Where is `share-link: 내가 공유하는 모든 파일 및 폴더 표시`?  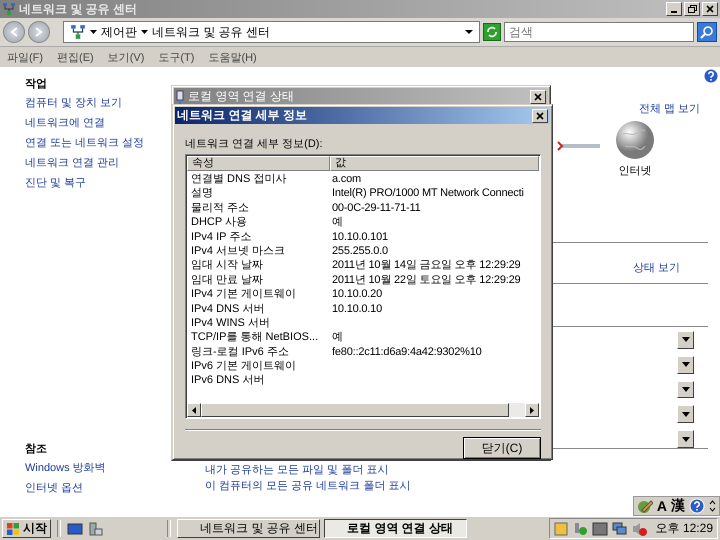
share-link: 내가 공유하는 모든 파일 및 폴더 표시 is located at coordinates (456, 470).